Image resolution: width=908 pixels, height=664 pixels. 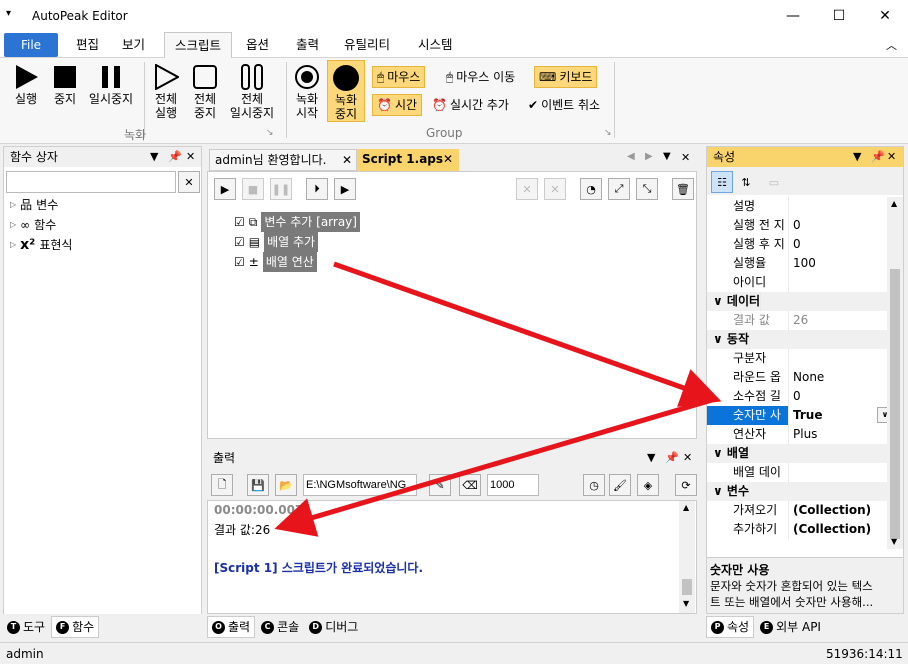 I want to click on prop-row: 추가하기 (Collection), so click(x=797, y=529).